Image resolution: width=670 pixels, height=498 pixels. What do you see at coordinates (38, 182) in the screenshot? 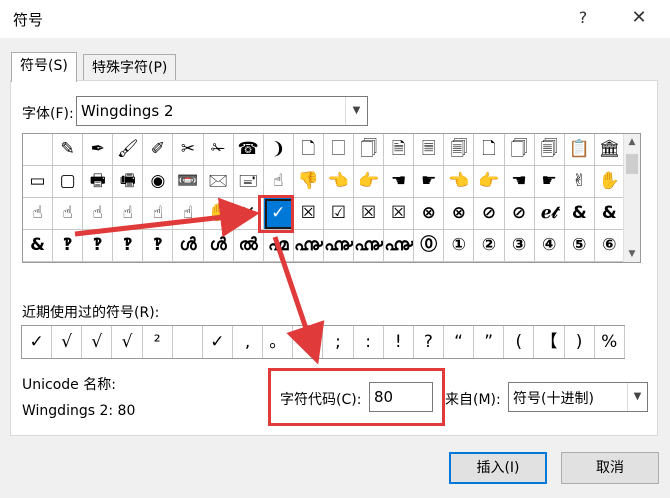
I see `symbol-cell: ▭` at bounding box center [38, 182].